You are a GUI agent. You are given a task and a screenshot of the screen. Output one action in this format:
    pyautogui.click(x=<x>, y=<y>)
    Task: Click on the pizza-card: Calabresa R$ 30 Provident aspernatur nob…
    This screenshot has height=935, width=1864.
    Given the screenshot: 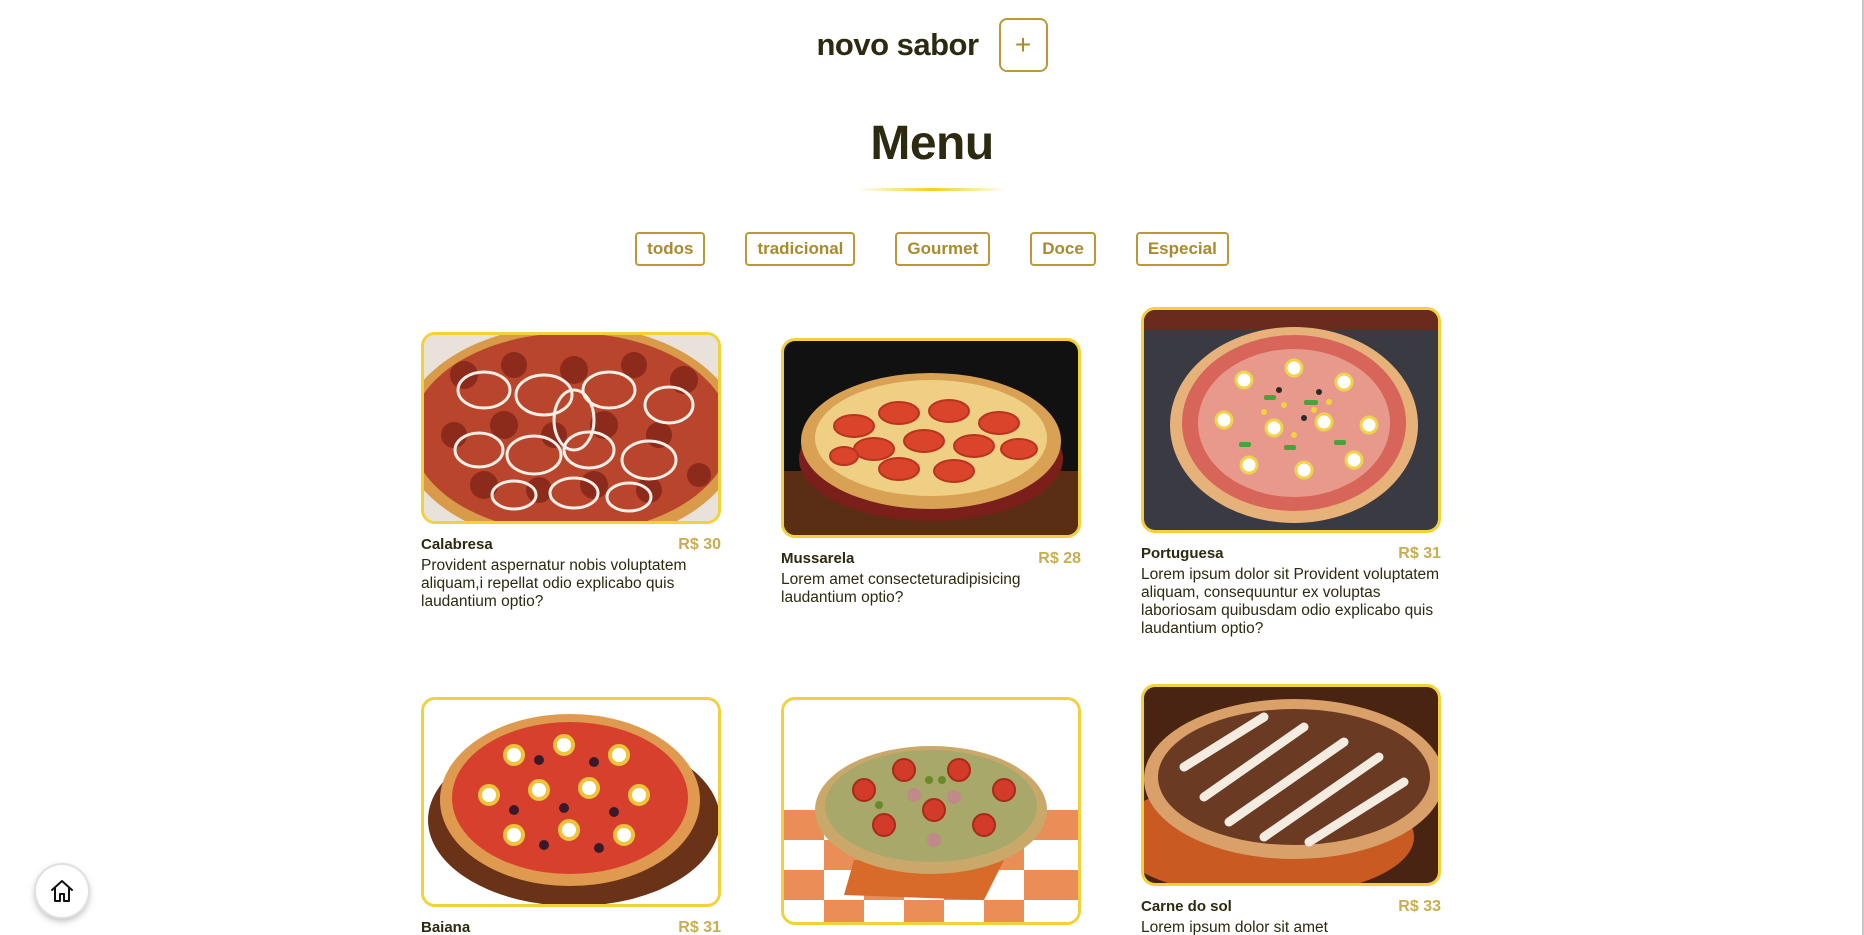 What is the action you would take?
    pyautogui.click(x=571, y=471)
    